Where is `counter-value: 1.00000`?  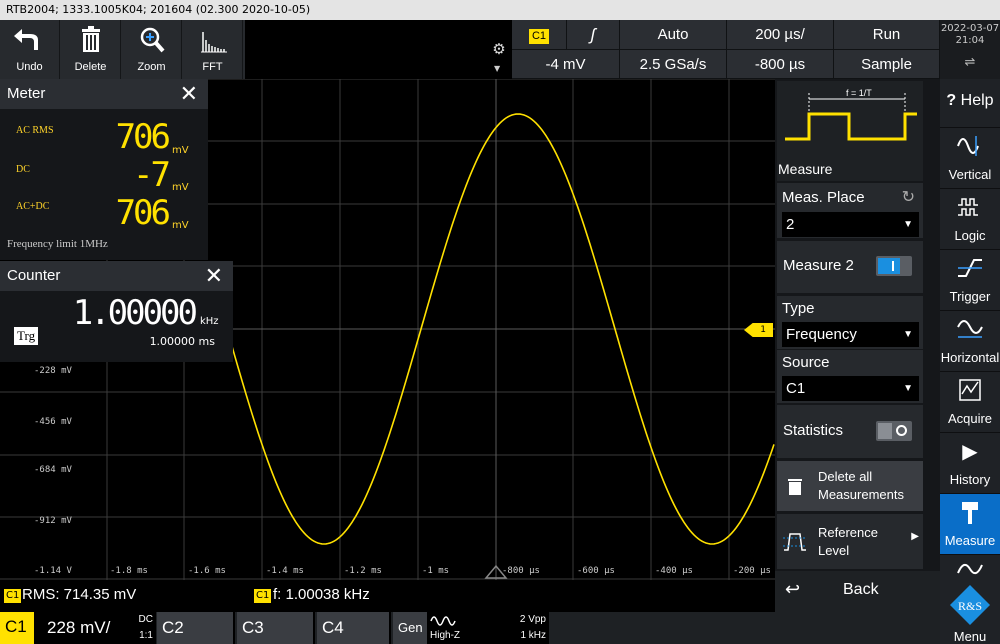 counter-value: 1.00000 is located at coordinates (135, 313).